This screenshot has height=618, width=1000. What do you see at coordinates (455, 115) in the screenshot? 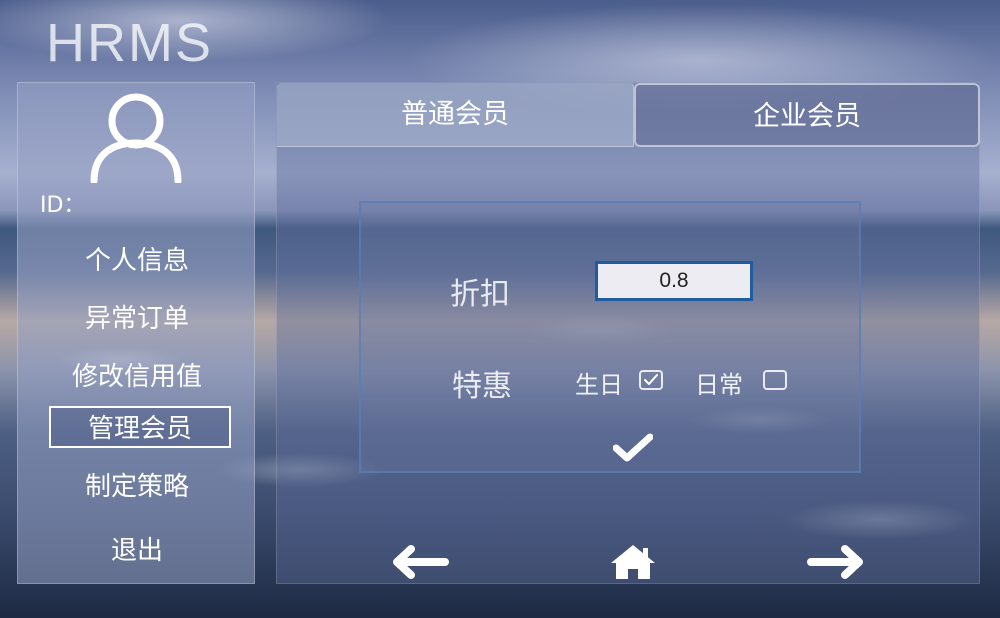
I see `tab-normal-member: 普通会员` at bounding box center [455, 115].